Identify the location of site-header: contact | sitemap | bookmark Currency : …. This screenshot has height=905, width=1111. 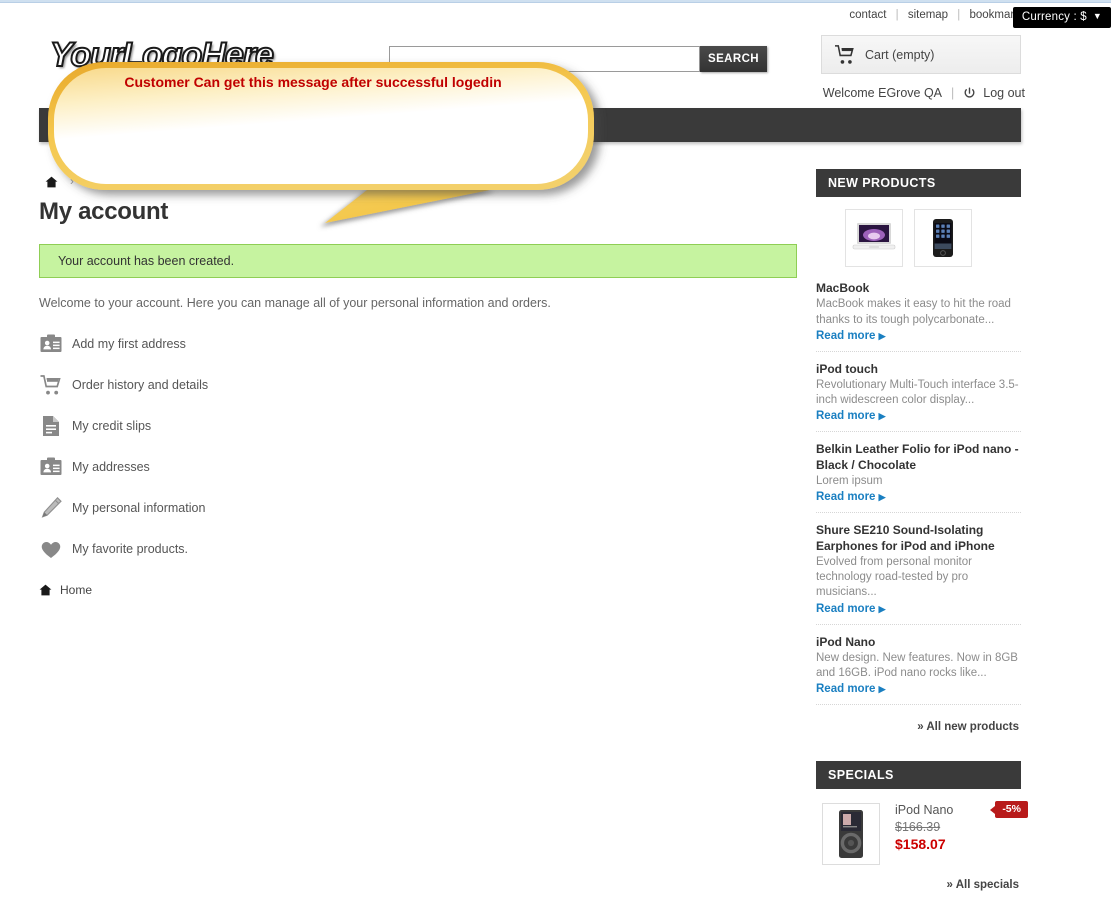
(555, 55).